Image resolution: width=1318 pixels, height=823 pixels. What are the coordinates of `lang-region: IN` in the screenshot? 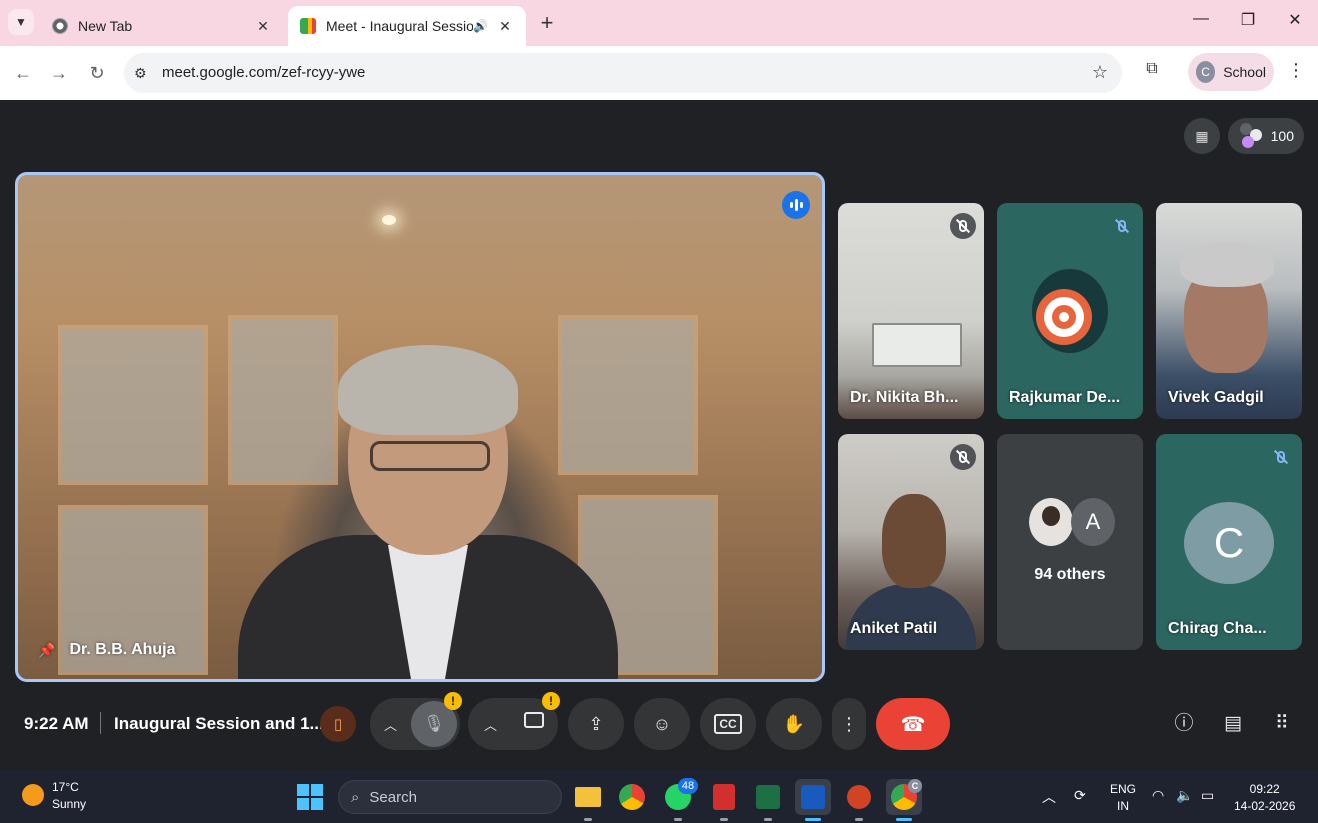 It's located at (1123, 806).